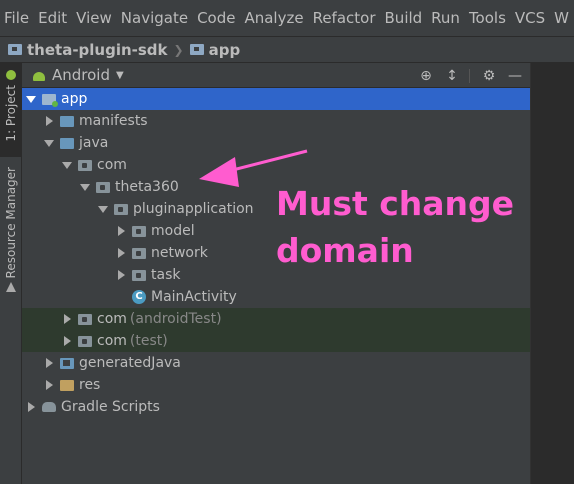 The image size is (574, 484). I want to click on annotation-line-1: Must change, so click(395, 203).